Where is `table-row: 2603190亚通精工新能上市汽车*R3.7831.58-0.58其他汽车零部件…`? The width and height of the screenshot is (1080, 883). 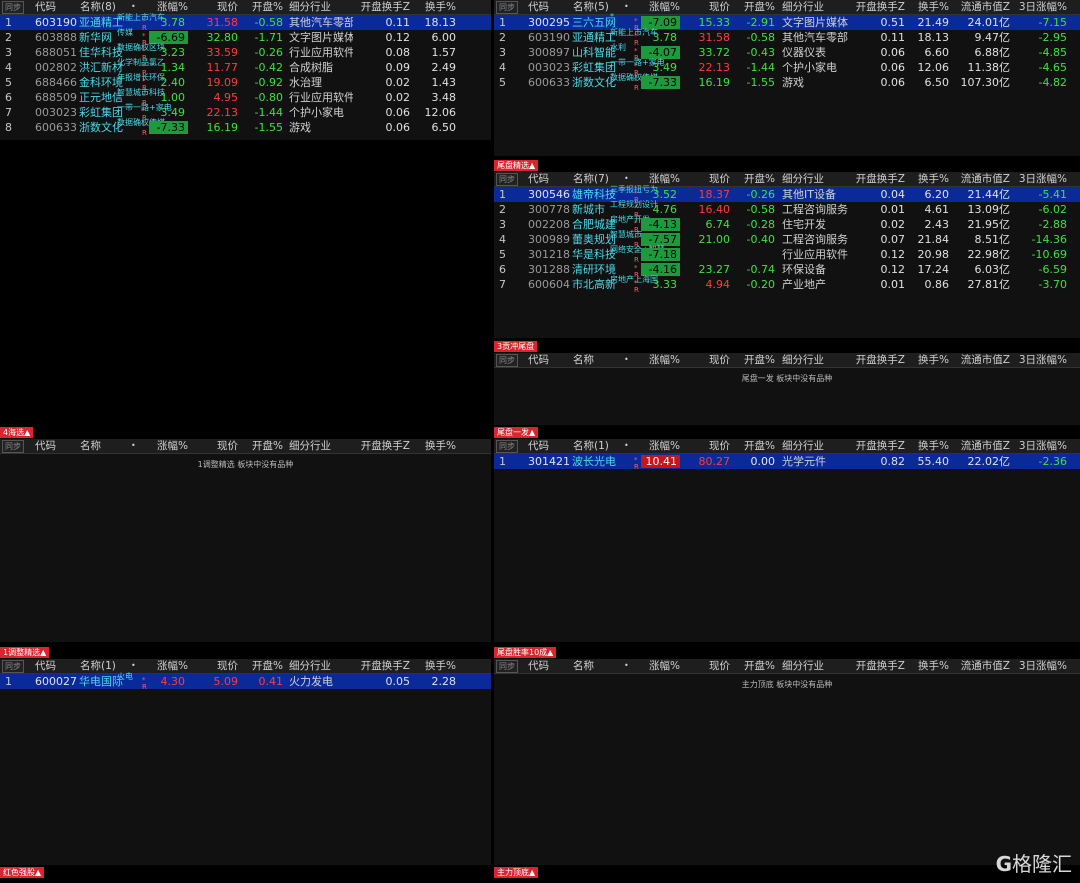 table-row: 2603190亚通精工新能上市汽车*R3.7831.58-0.58其他汽车零部件… is located at coordinates (787, 37).